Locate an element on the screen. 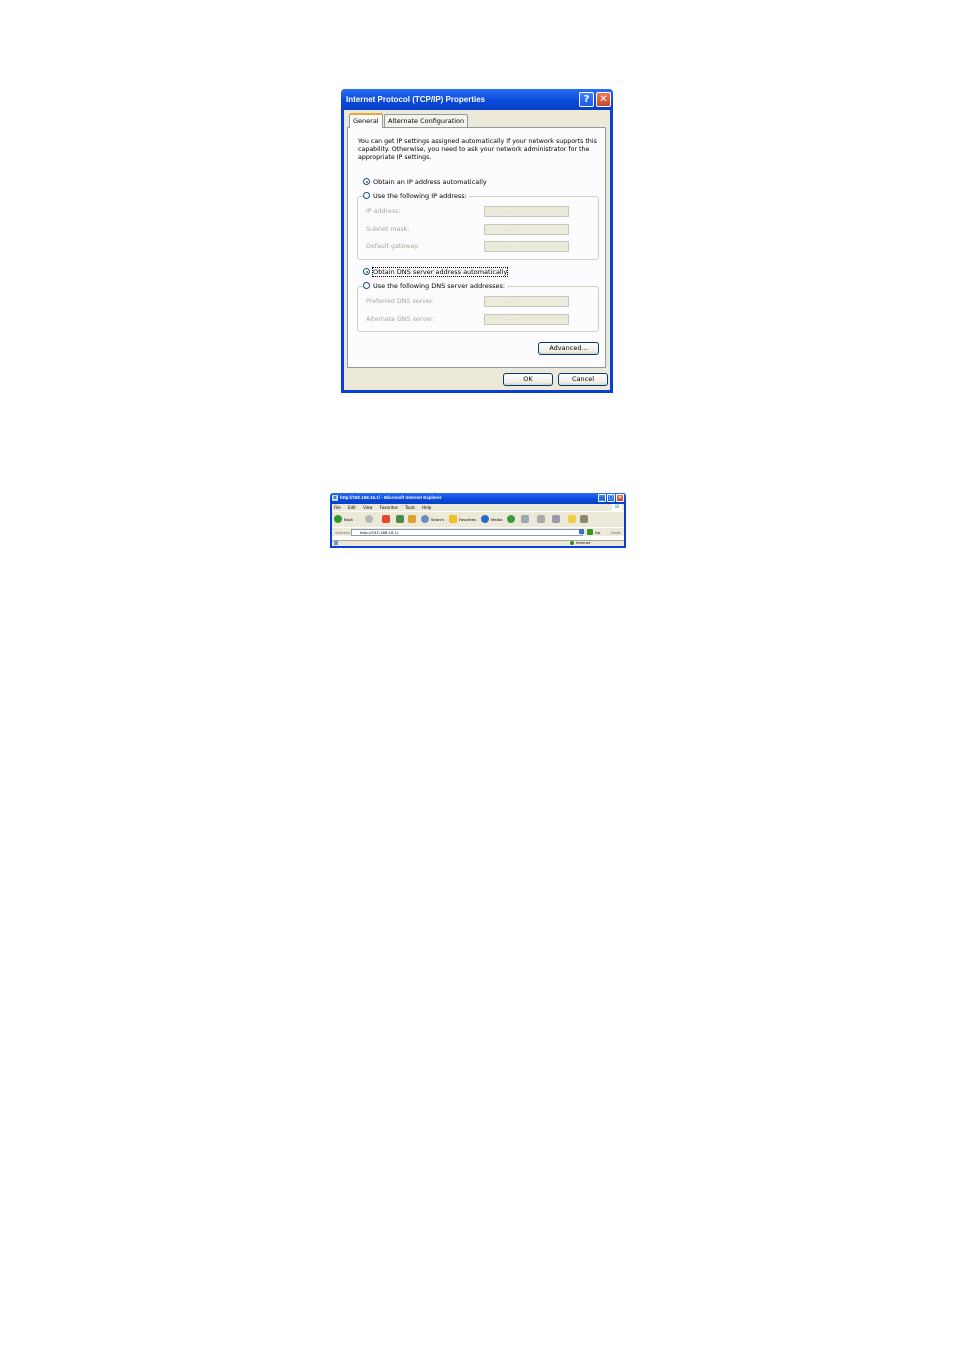 Image resolution: width=954 pixels, height=1350 pixels. address-label: Address is located at coordinates (343, 532).